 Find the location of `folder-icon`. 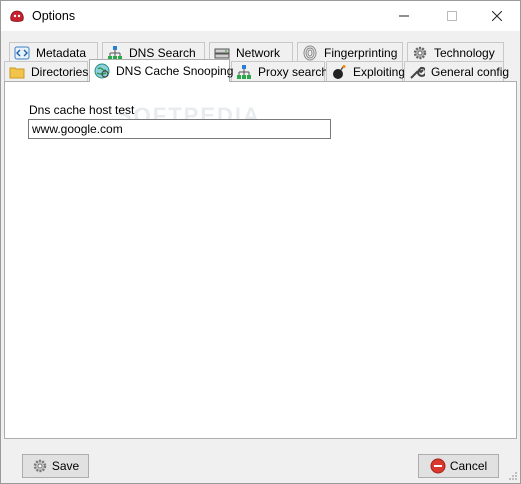

folder-icon is located at coordinates (17, 72).